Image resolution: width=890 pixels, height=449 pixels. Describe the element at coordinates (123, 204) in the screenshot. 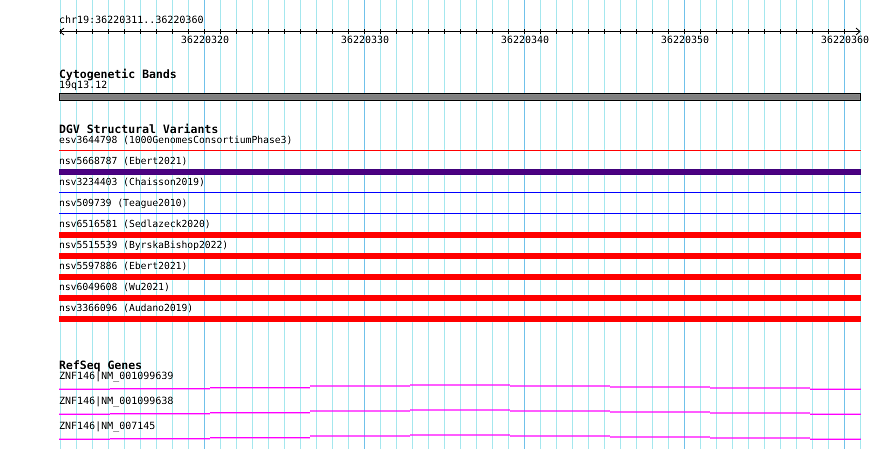

I see `variant-label: nsv509739 (Teague2010)` at that location.